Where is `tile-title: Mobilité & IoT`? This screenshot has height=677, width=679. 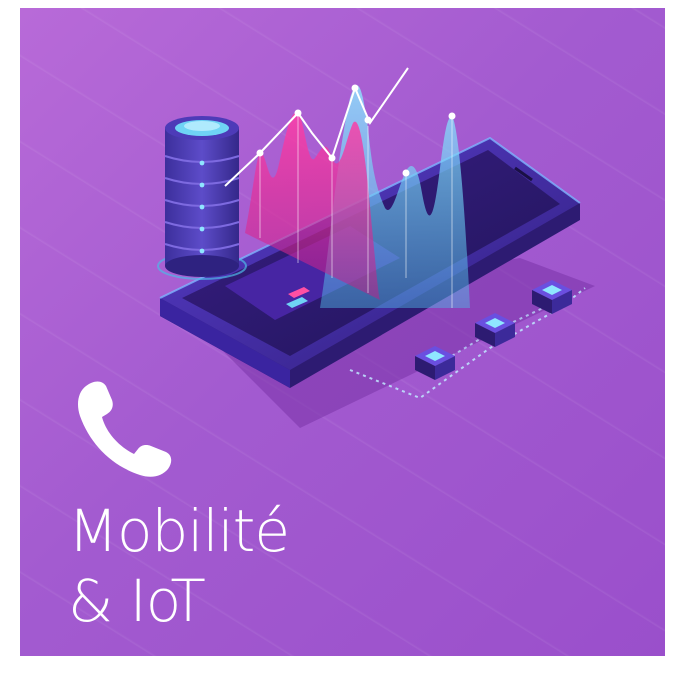 tile-title: Mobilité & IoT is located at coordinates (179, 566).